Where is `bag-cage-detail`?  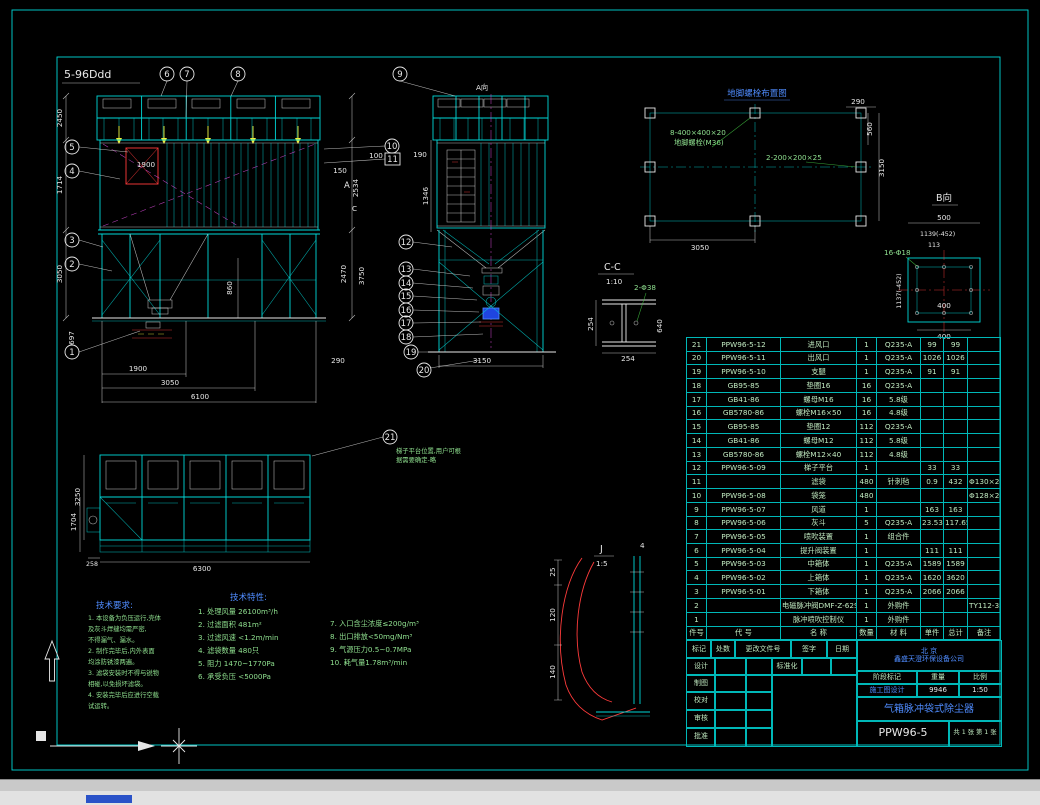
bag-cage-detail is located at coordinates (461, 186).